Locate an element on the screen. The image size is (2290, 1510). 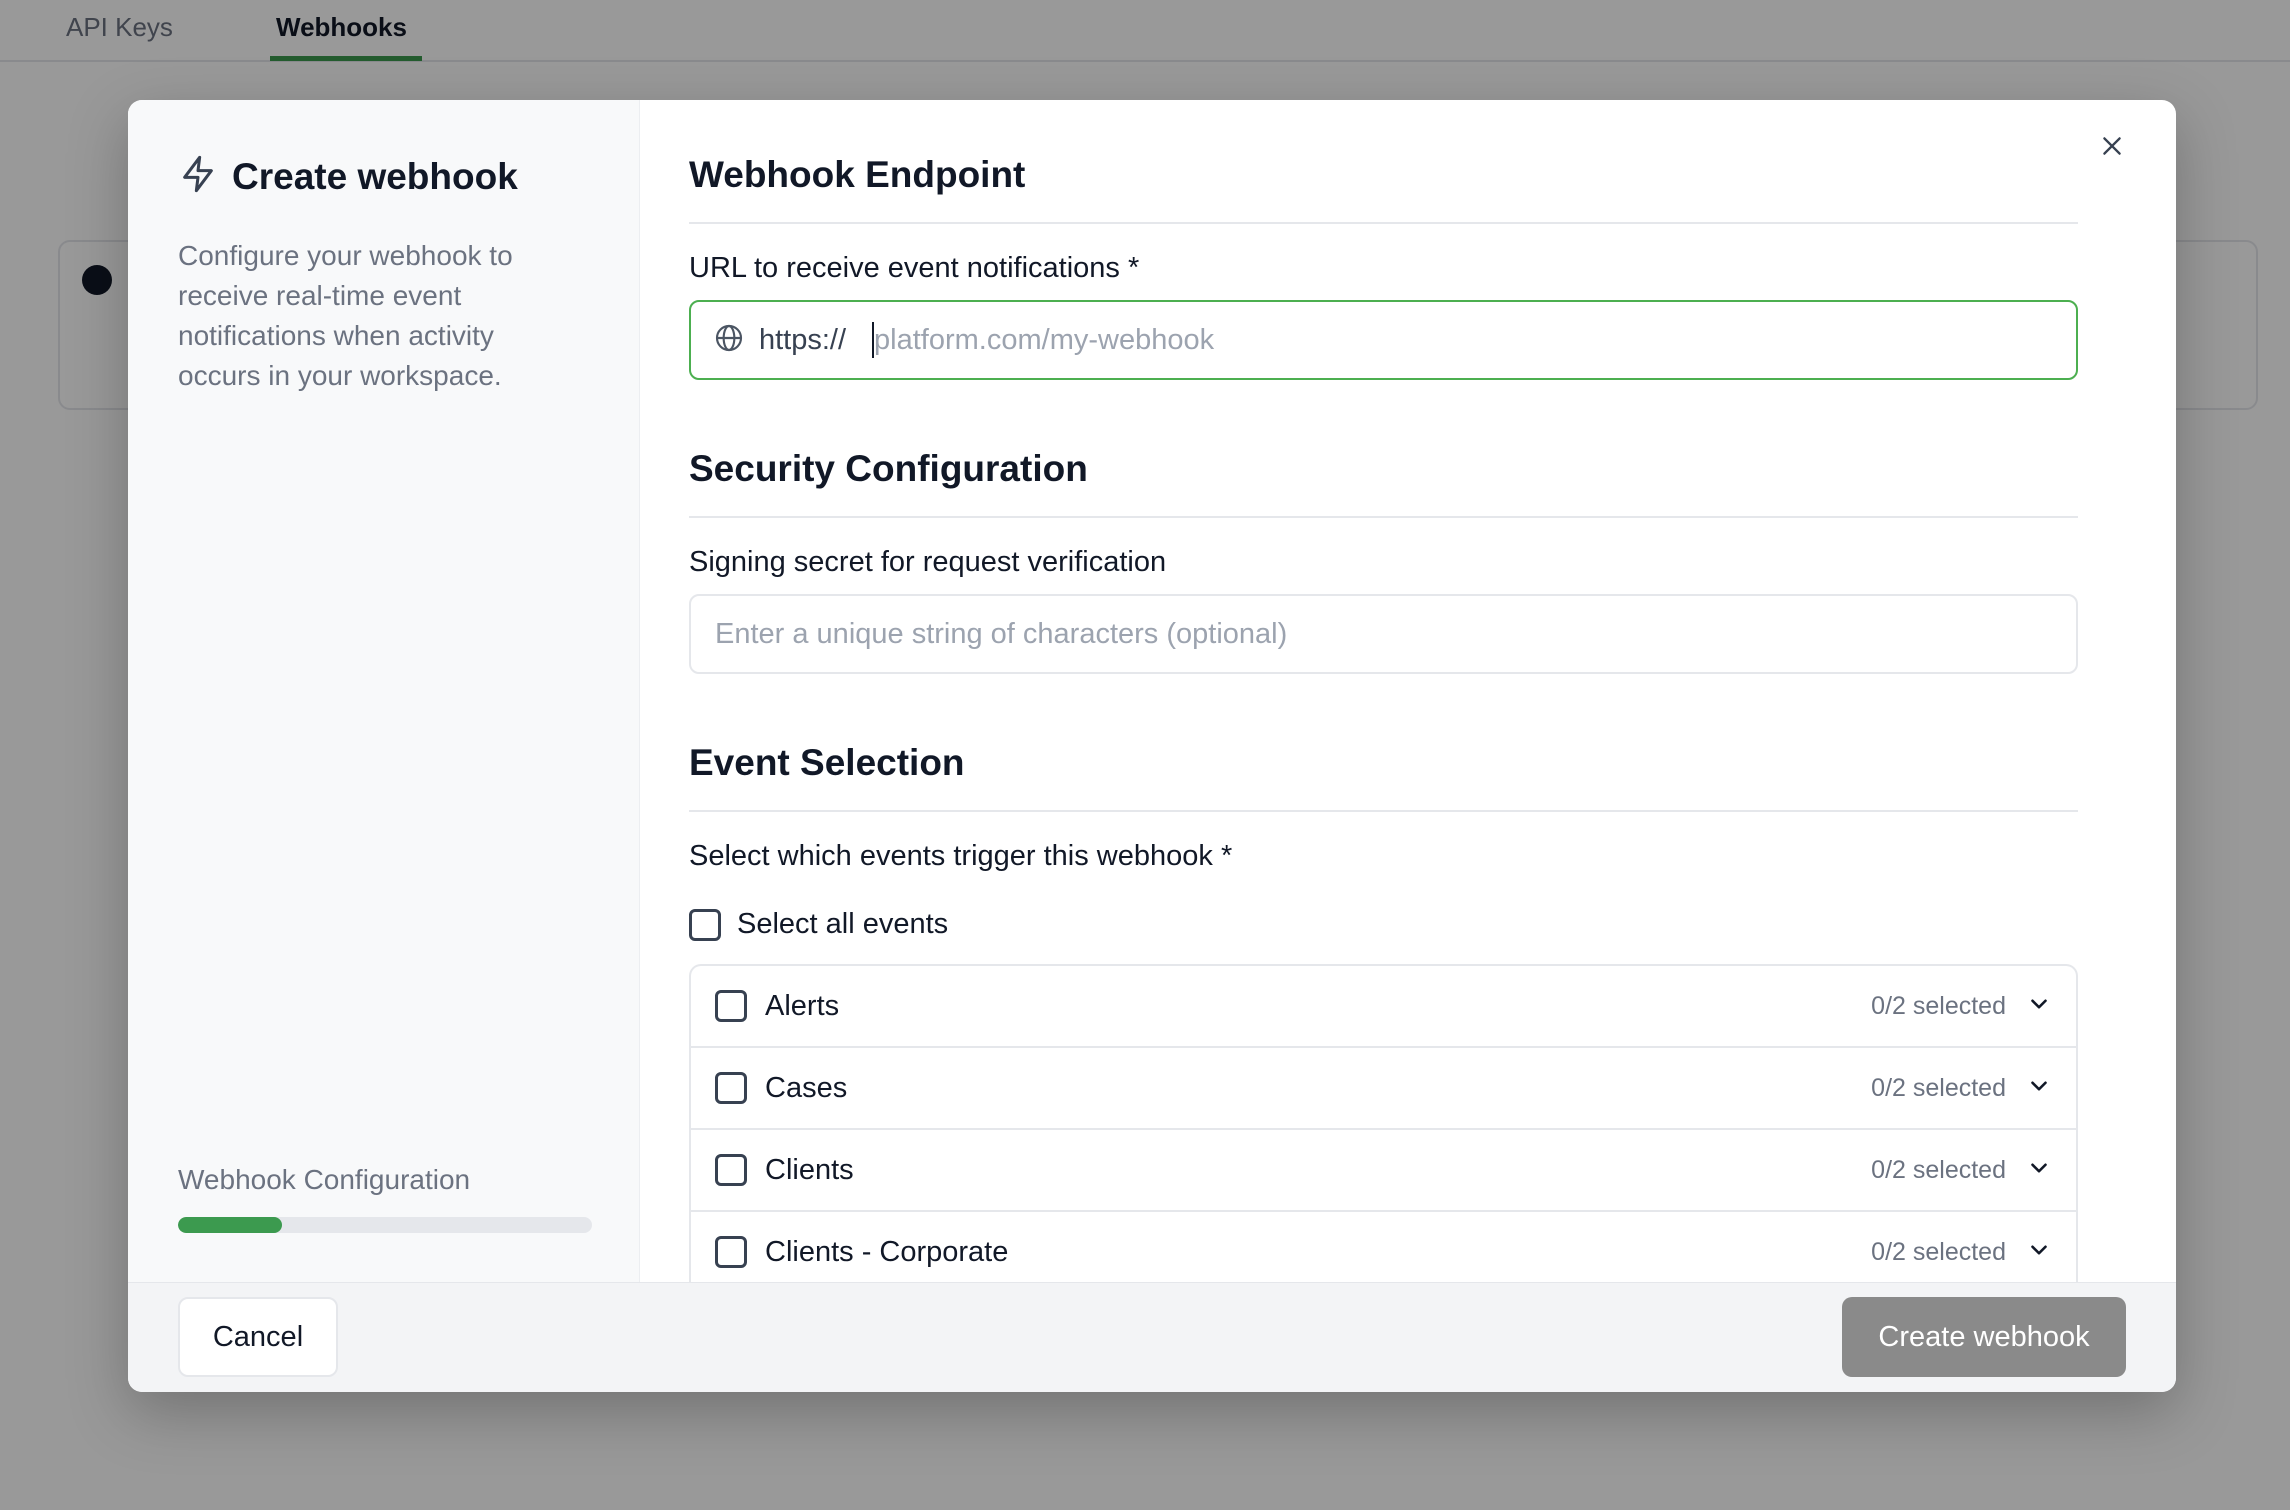
lightning-bolt-icon is located at coordinates (198, 176).